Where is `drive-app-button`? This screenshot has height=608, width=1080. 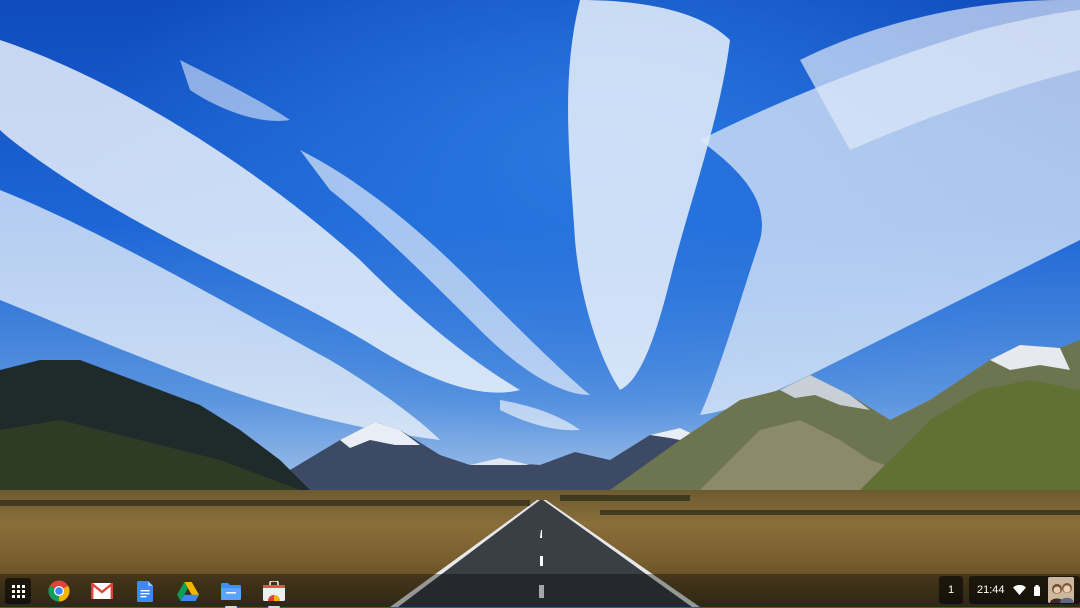
drive-app-button is located at coordinates (188, 591).